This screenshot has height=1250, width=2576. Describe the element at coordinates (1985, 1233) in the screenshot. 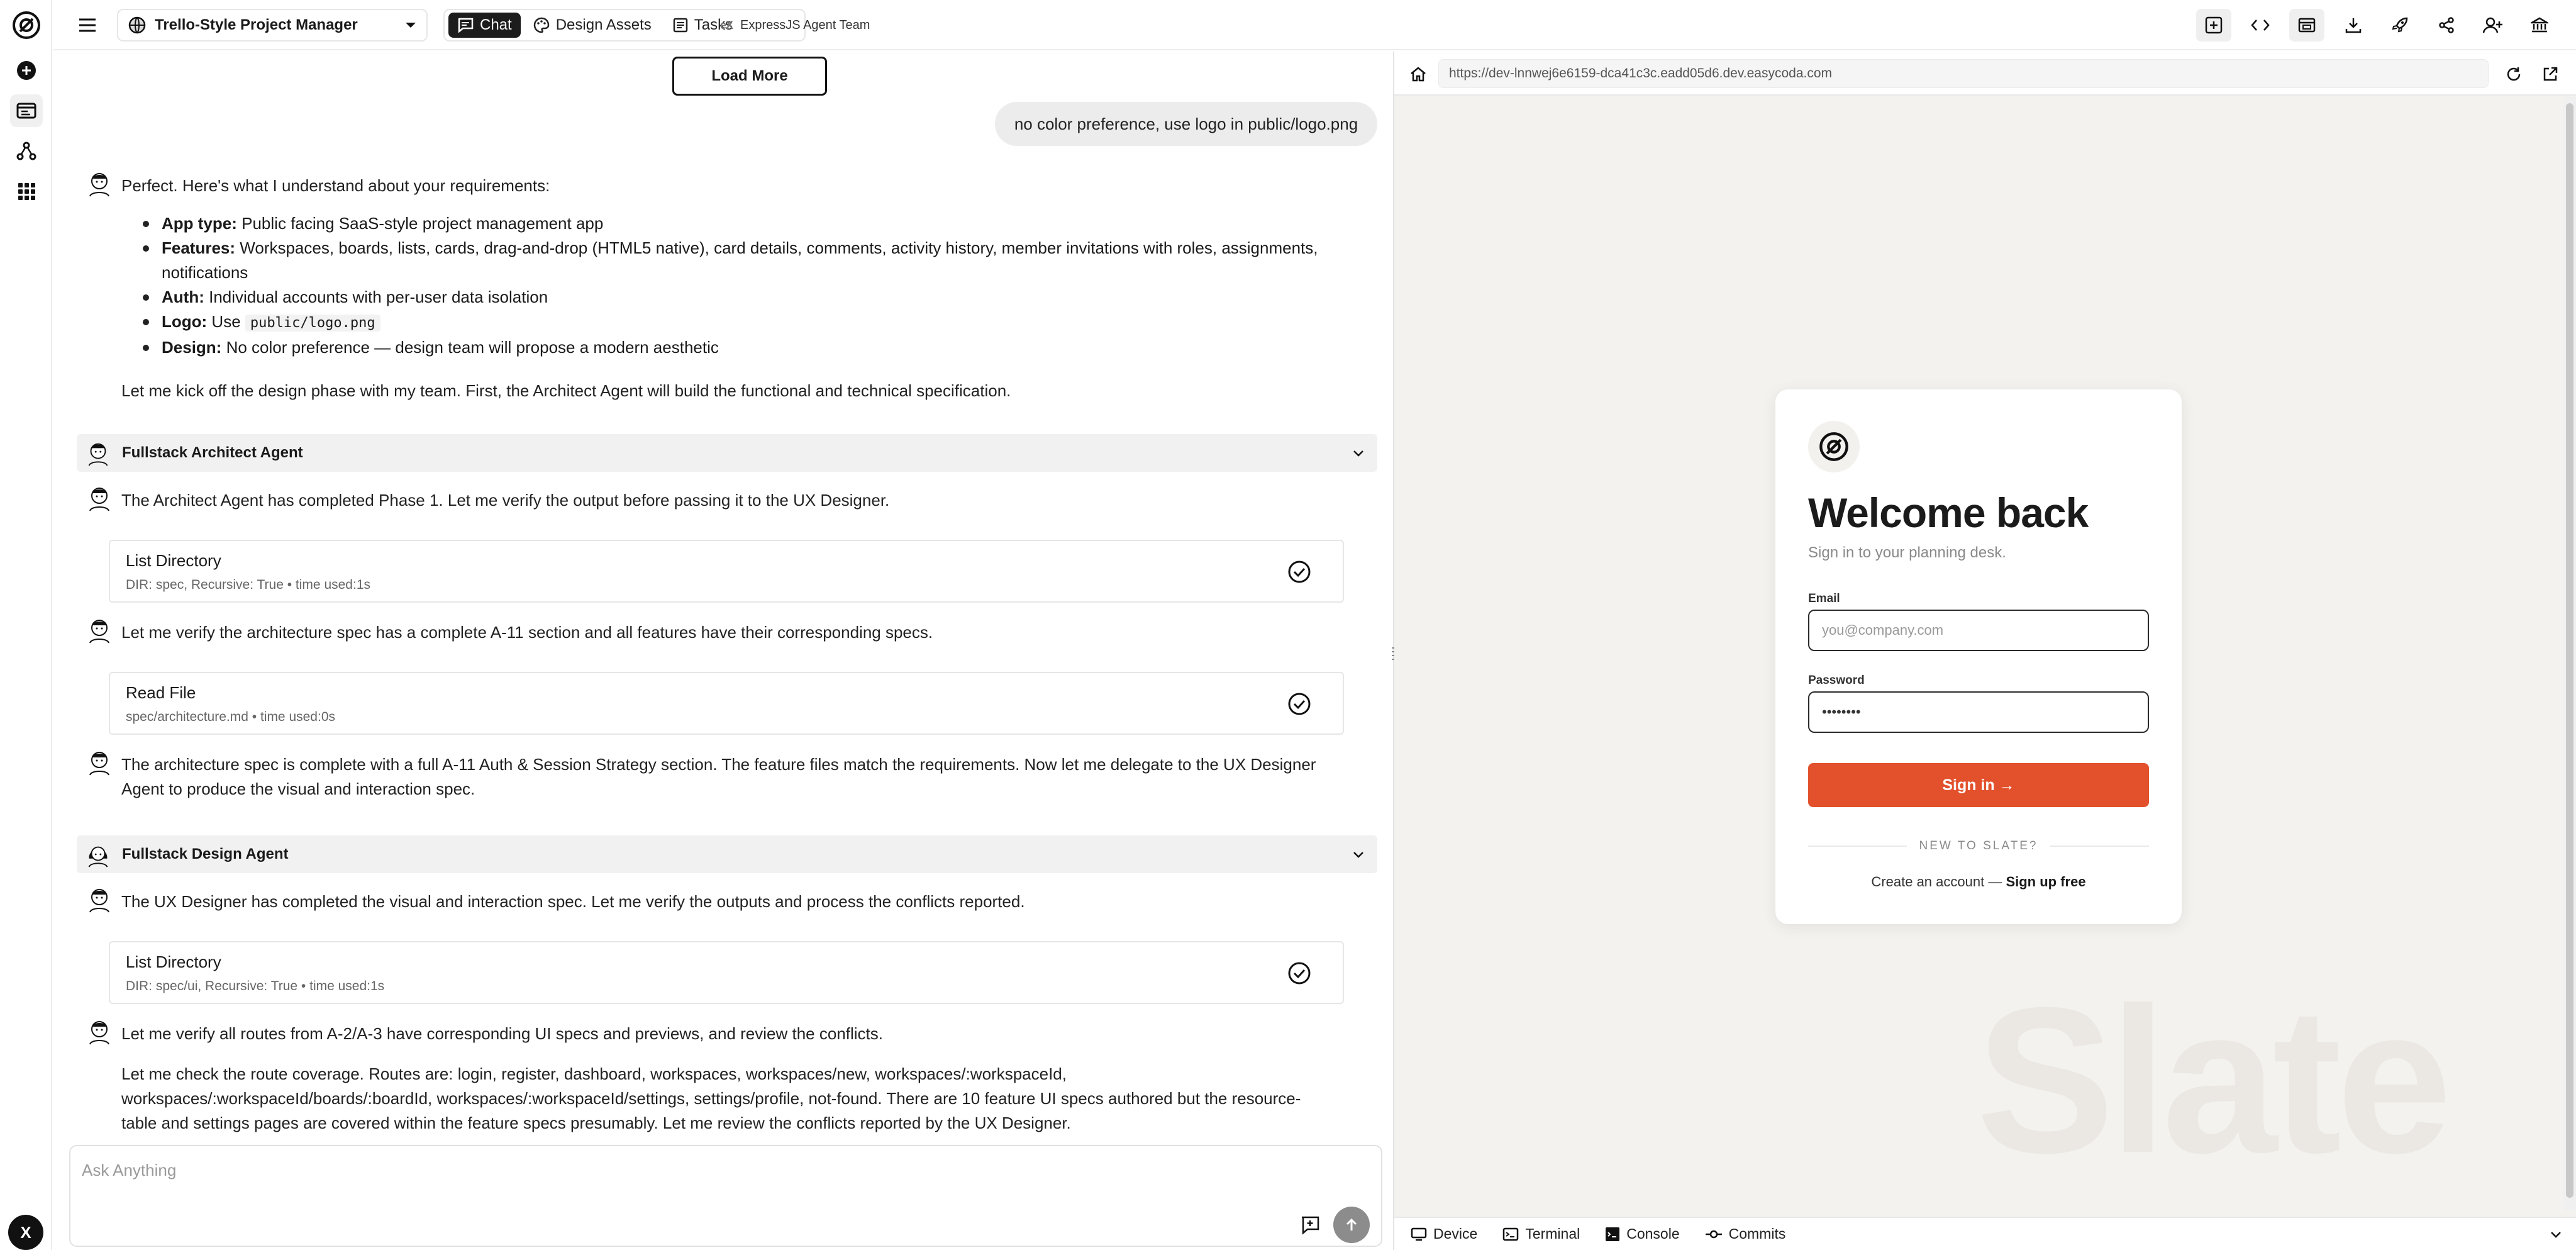

I see `preview-bottom-bar: Device Terminal Console Commits` at that location.